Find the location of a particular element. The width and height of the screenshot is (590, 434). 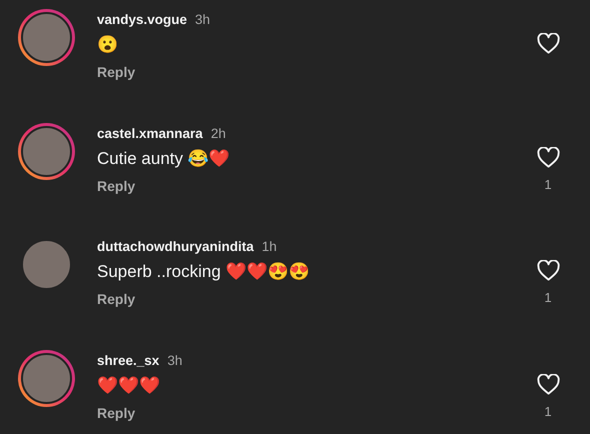

comment-time: 2h is located at coordinates (218, 133).